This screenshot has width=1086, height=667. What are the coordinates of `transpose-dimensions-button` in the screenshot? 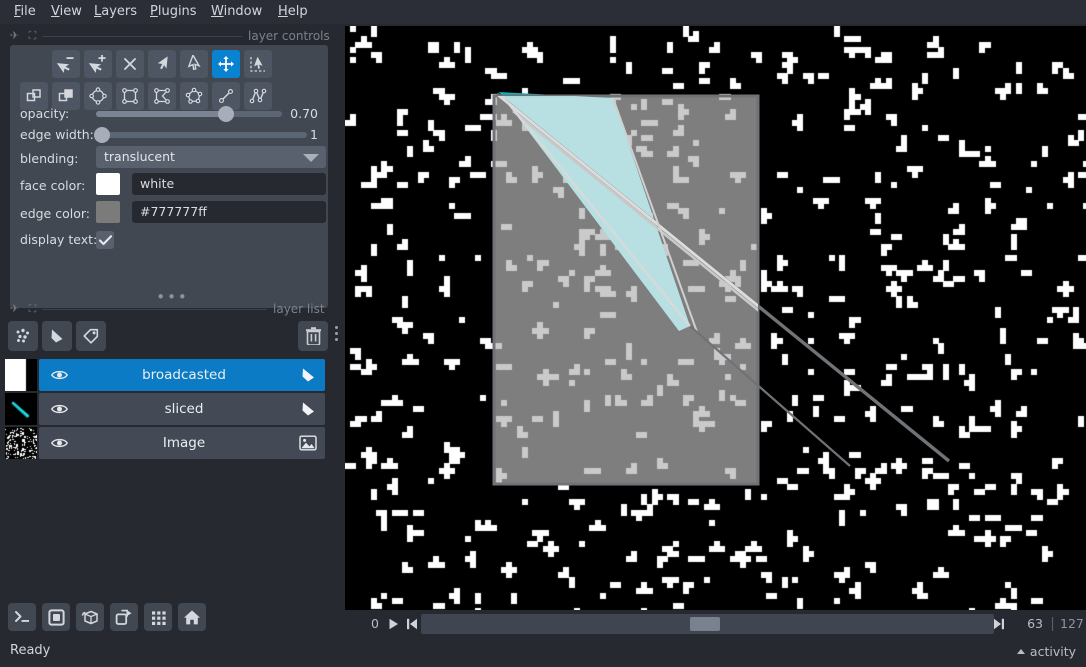 It's located at (124, 617).